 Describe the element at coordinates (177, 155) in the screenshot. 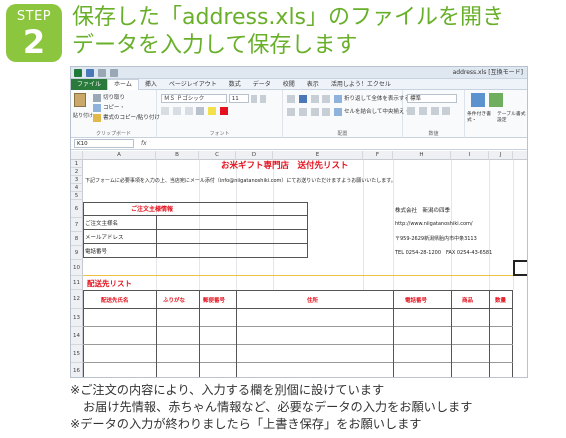

I see `column-header-b: B` at that location.